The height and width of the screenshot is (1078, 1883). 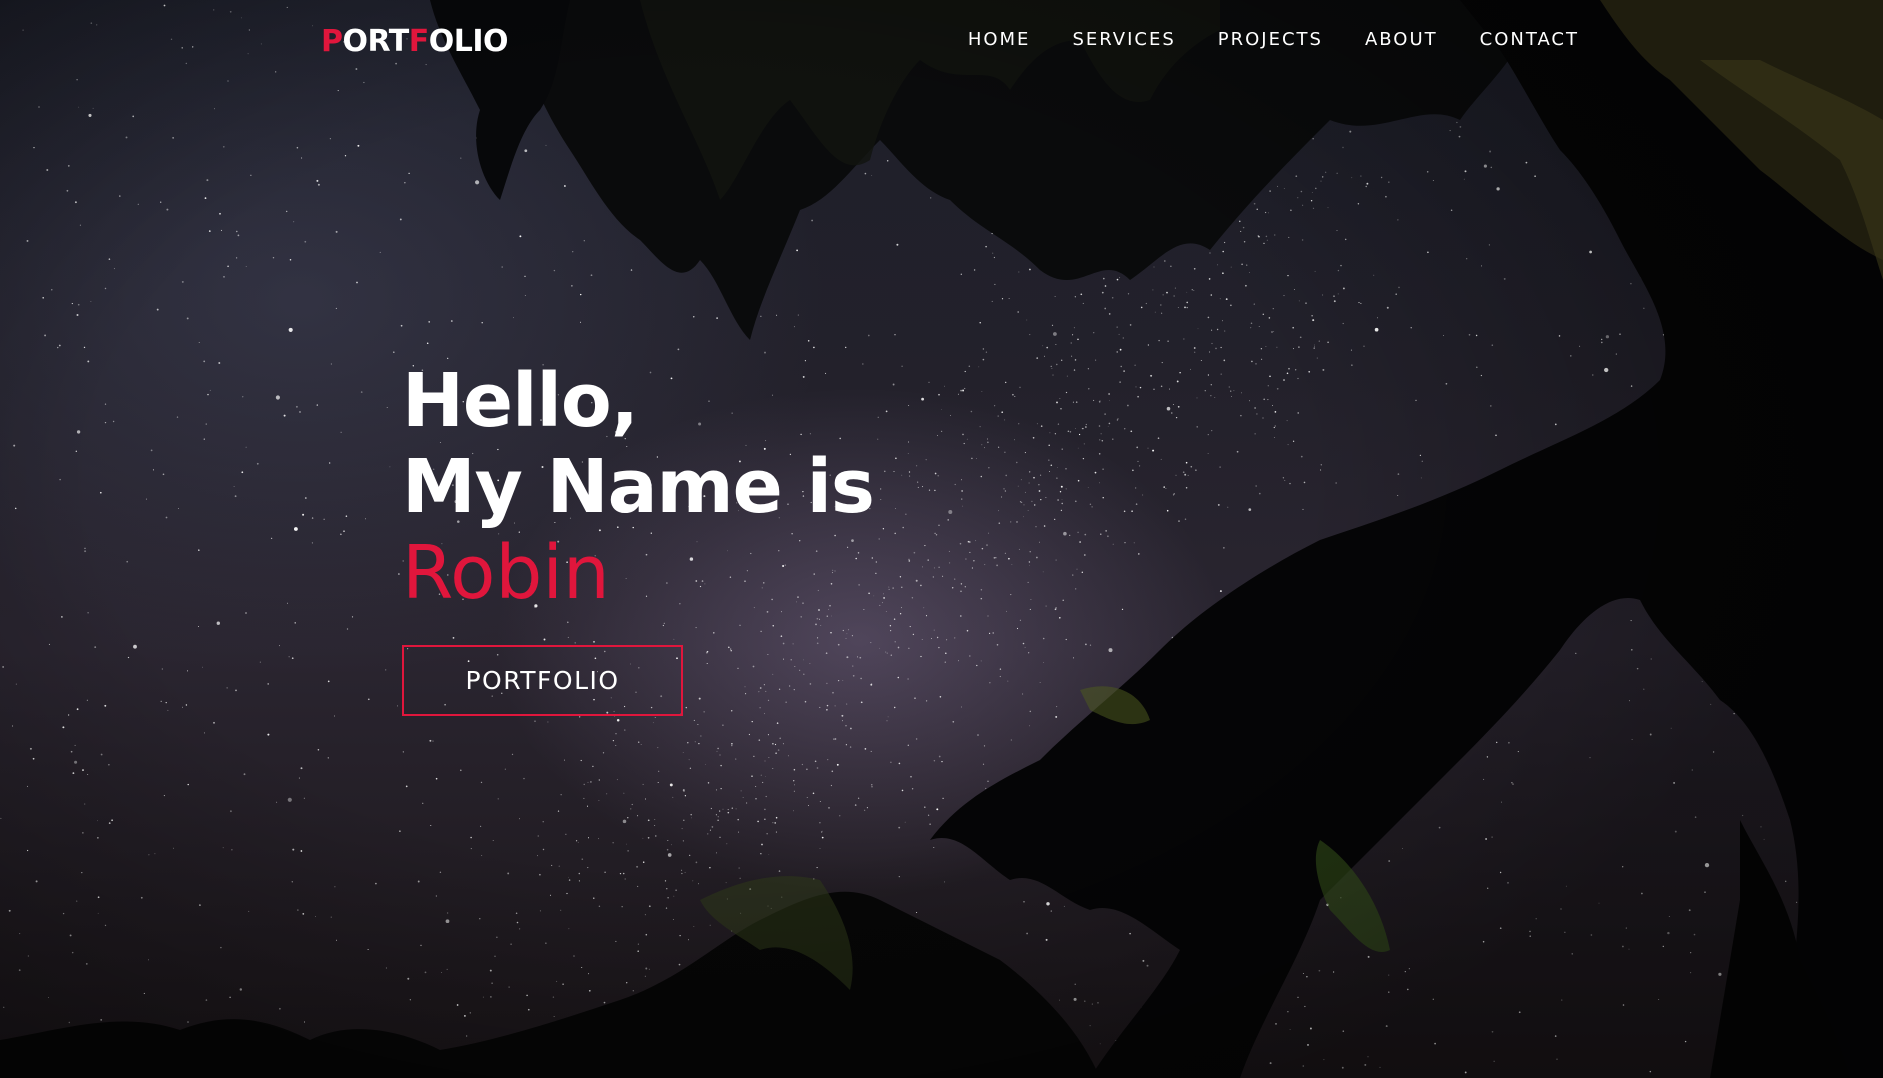 I want to click on nav-home: HOME, so click(x=999, y=40).